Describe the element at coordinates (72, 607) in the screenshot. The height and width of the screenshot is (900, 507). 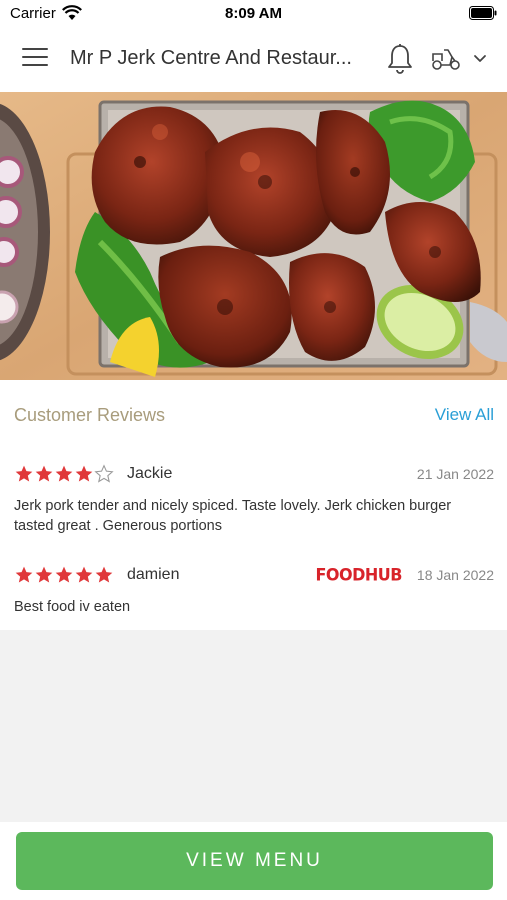
I see `review-text: Best food iv eaten` at that location.